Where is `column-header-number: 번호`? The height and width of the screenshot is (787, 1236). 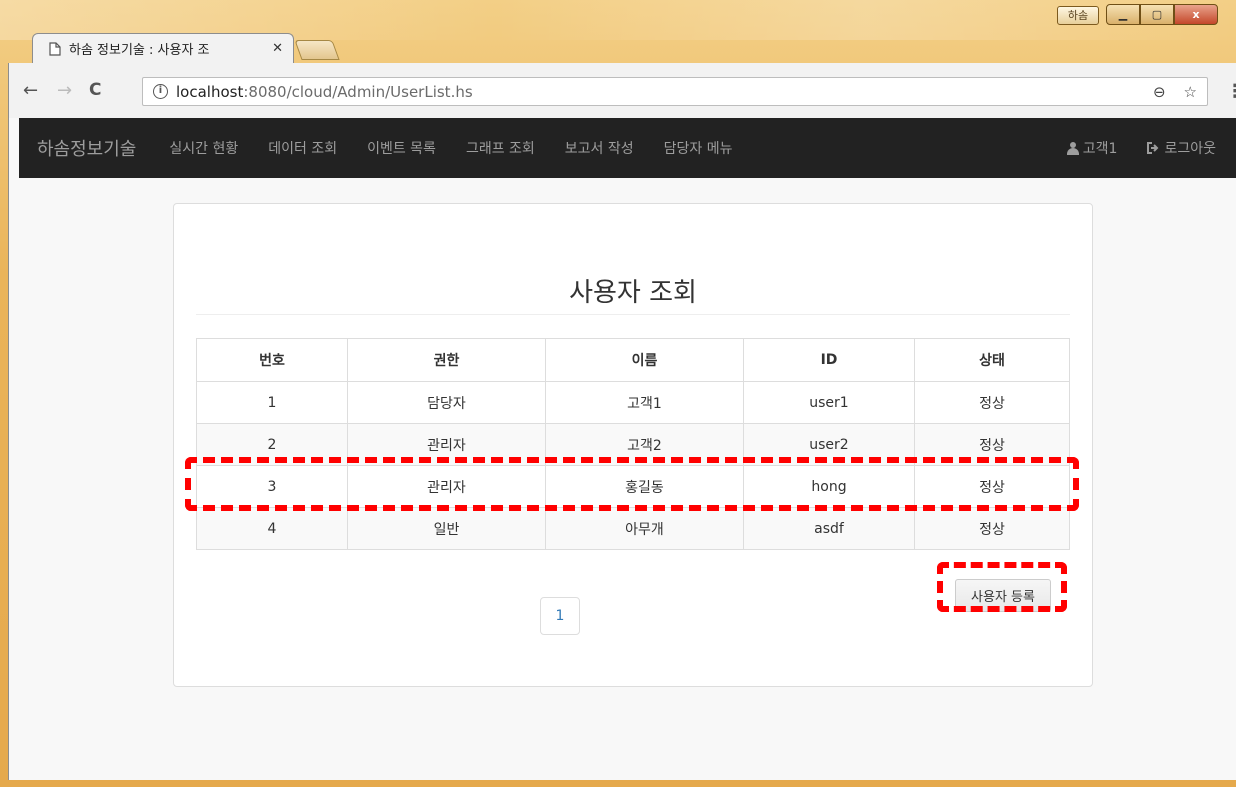 column-header-number: 번호 is located at coordinates (272, 360).